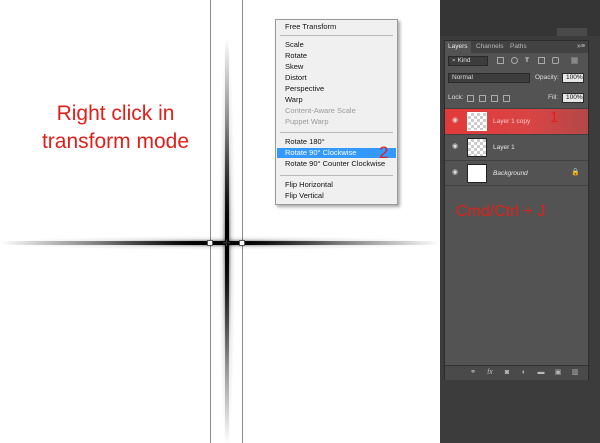 This screenshot has width=600, height=443. What do you see at coordinates (456, 97) in the screenshot?
I see `lock-label: Lock:` at bounding box center [456, 97].